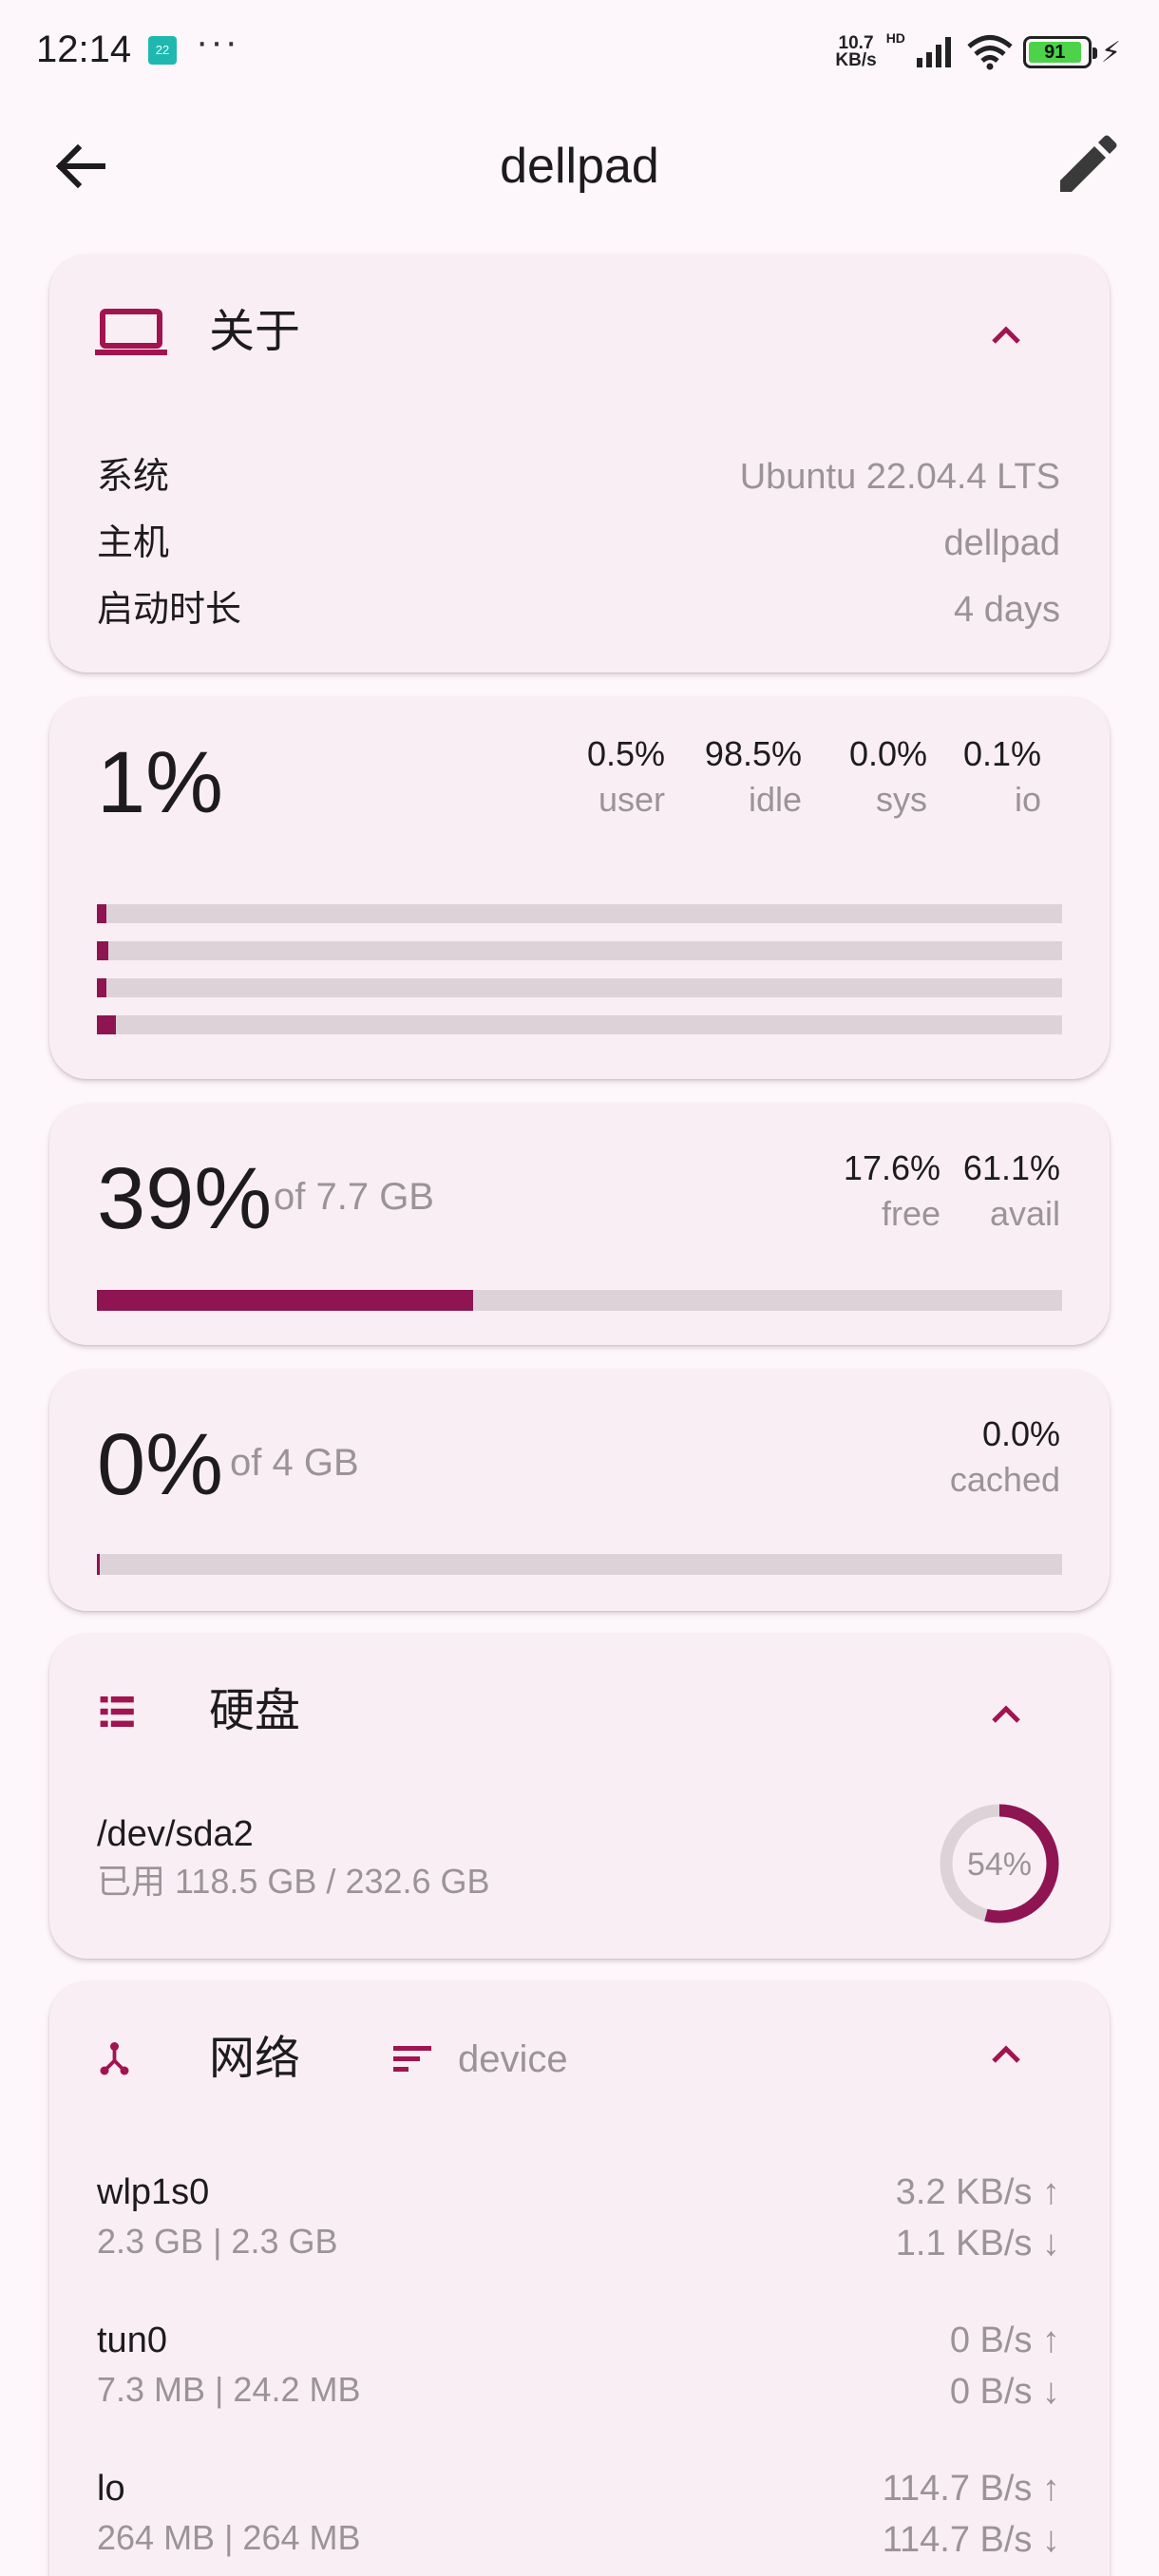 This screenshot has height=2576, width=1159. Describe the element at coordinates (1002, 777) in the screenshot. I see `cpu-stat-io: 0.1% io` at that location.